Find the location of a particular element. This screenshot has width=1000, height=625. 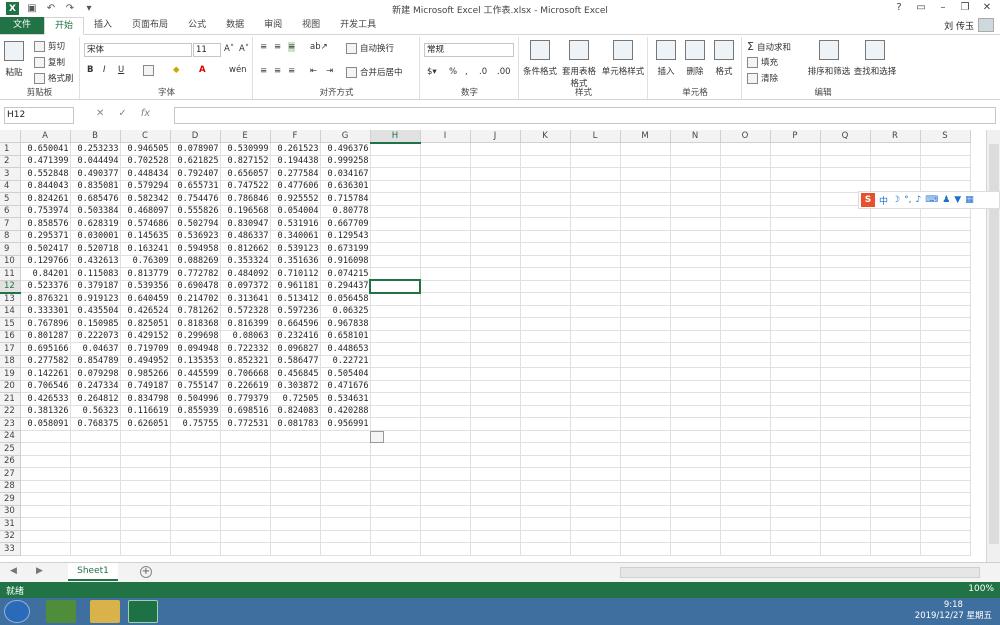

row-header: 32 is located at coordinates (10, 536).